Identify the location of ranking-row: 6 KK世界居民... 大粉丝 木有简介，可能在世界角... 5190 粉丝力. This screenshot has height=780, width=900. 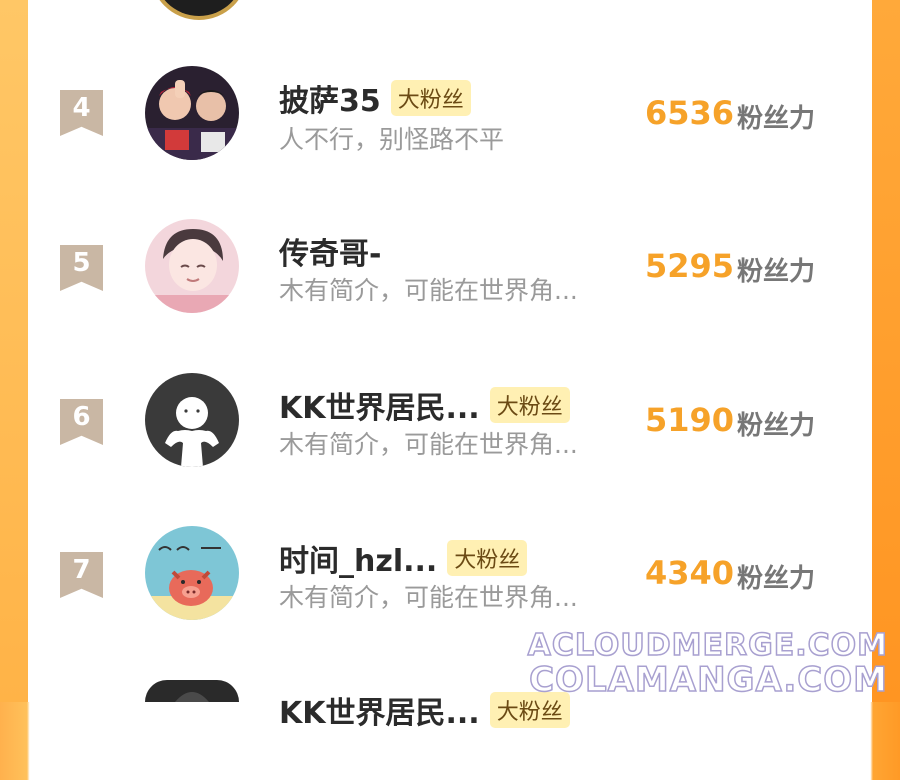
(450, 423).